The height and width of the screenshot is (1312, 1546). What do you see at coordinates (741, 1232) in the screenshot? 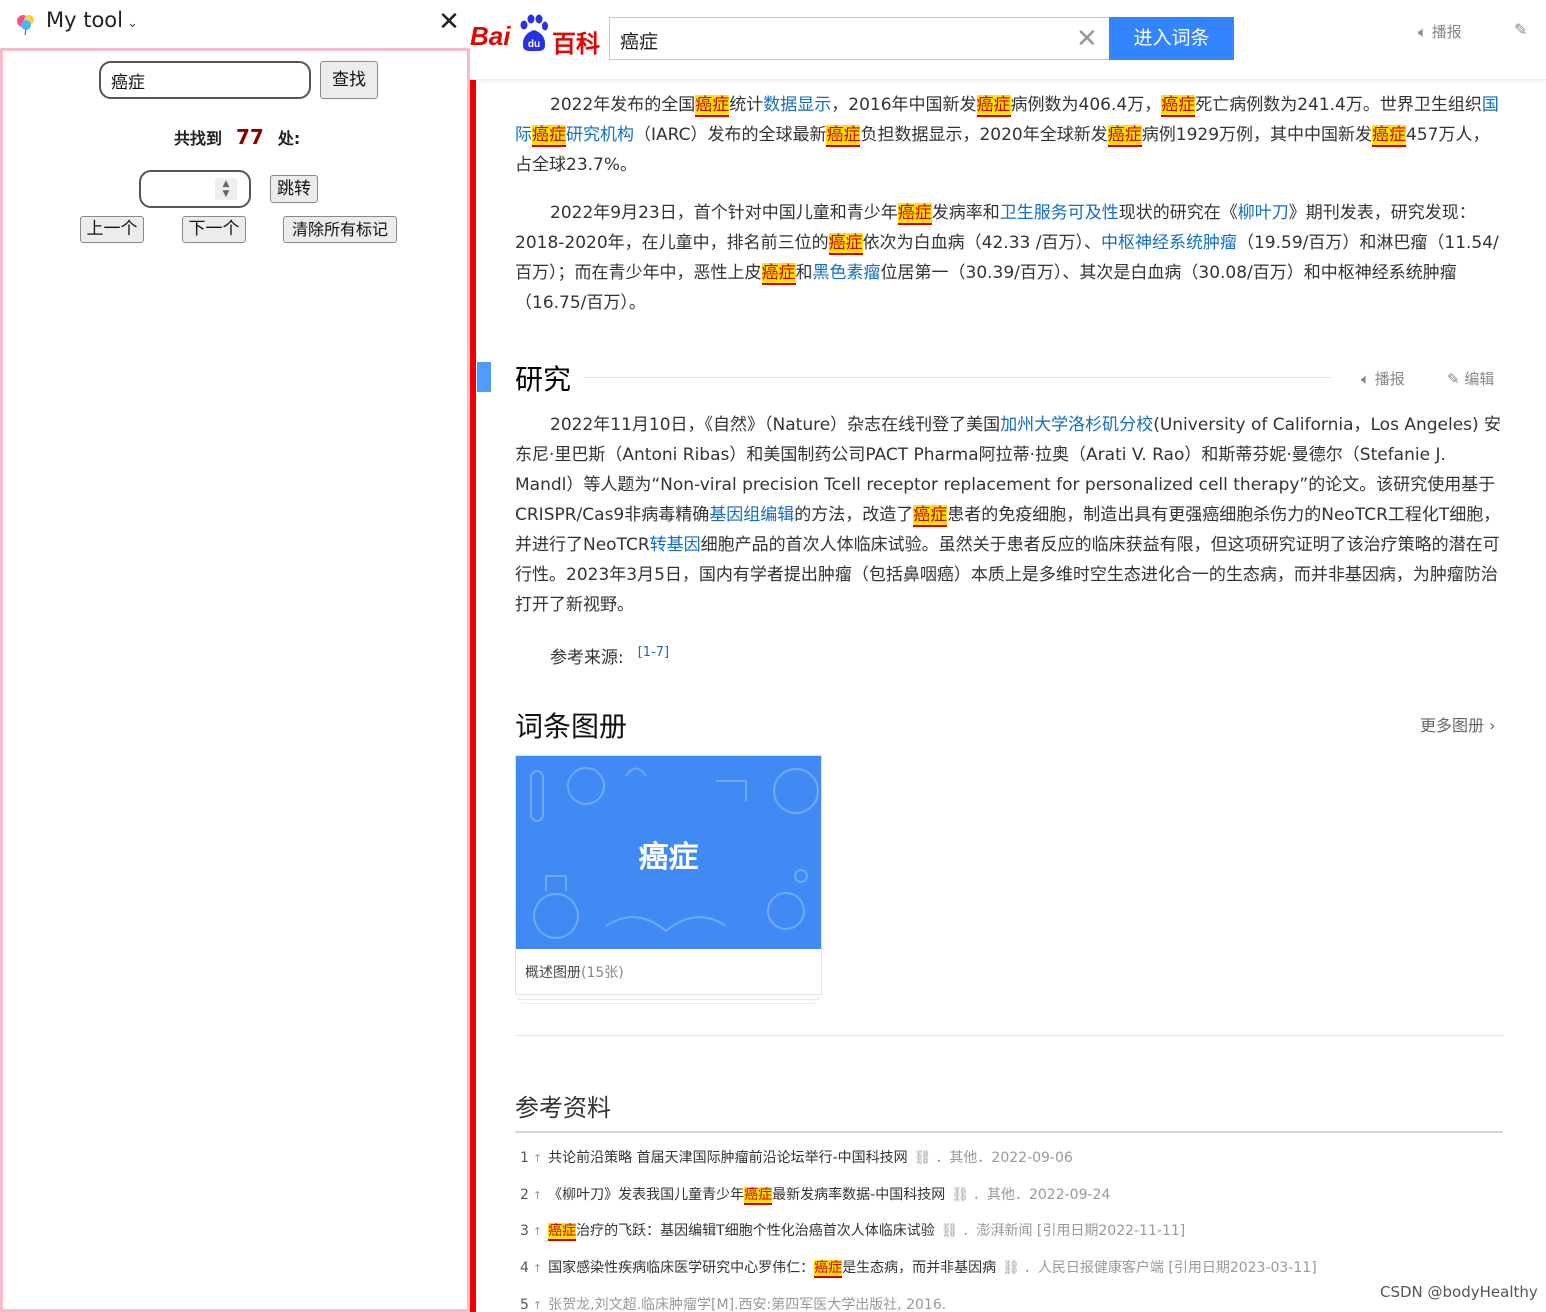
I see `reference-link: 癌症治疗的飞跃：基因编辑T细胞个性化治癌首次人体临床试验` at bounding box center [741, 1232].